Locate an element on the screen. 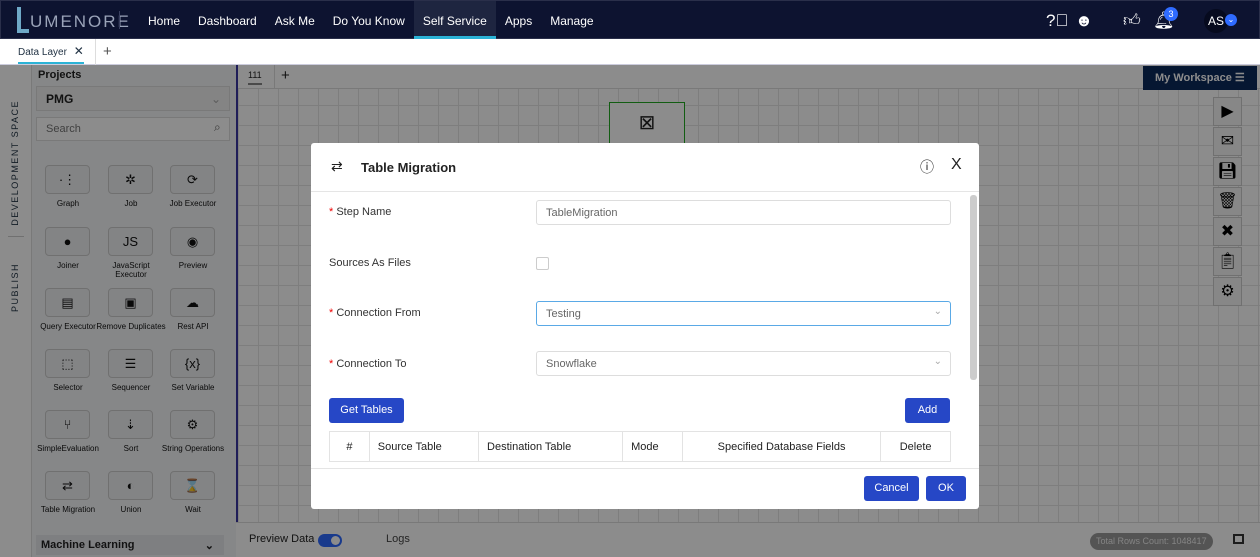 The height and width of the screenshot is (557, 1260). thumbs-up-icon: 👍︎ is located at coordinates (1132, 21).